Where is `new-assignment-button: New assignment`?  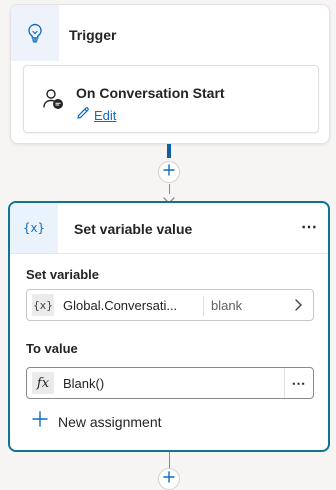
new-assignment-button: New assignment is located at coordinates (97, 421).